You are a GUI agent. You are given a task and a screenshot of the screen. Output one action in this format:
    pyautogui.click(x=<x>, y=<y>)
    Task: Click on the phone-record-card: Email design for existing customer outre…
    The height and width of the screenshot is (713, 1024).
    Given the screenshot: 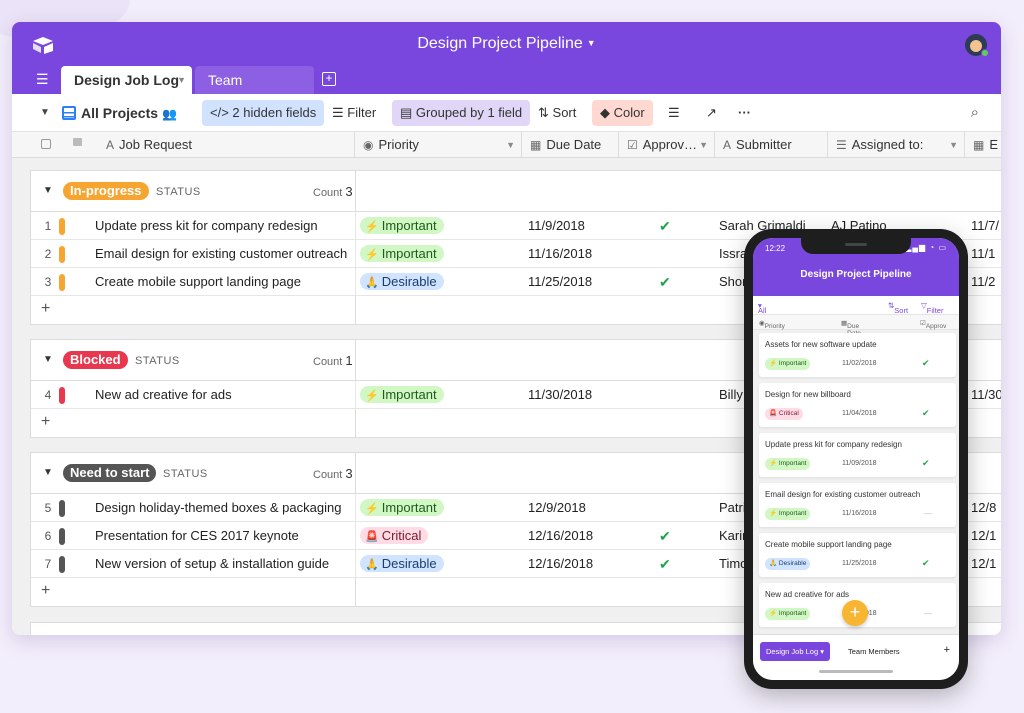 What is the action you would take?
    pyautogui.click(x=857, y=505)
    